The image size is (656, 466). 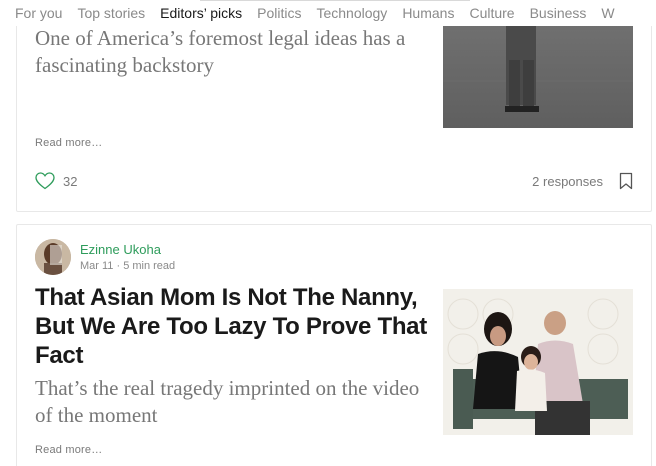 I want to click on responses-link: 2 responses, so click(x=567, y=181).